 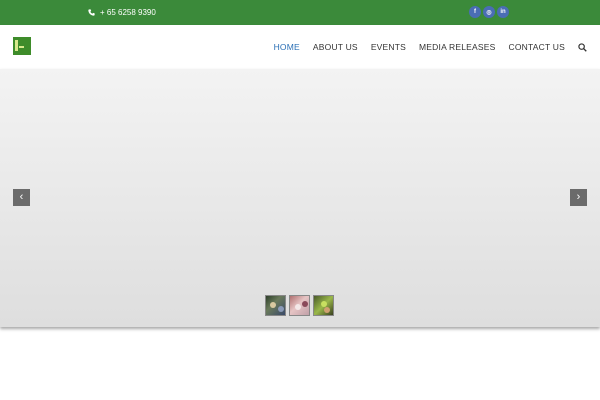 What do you see at coordinates (21, 197) in the screenshot?
I see `slider-prev-button: ‹` at bounding box center [21, 197].